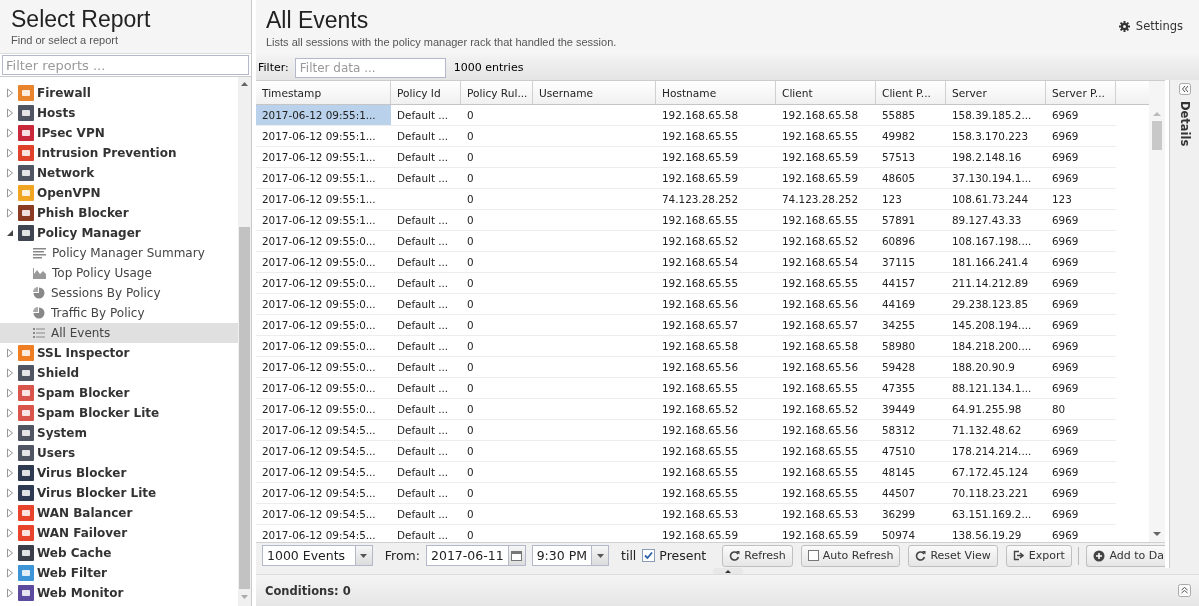  What do you see at coordinates (826, 92) in the screenshot?
I see `column-header: Client` at bounding box center [826, 92].